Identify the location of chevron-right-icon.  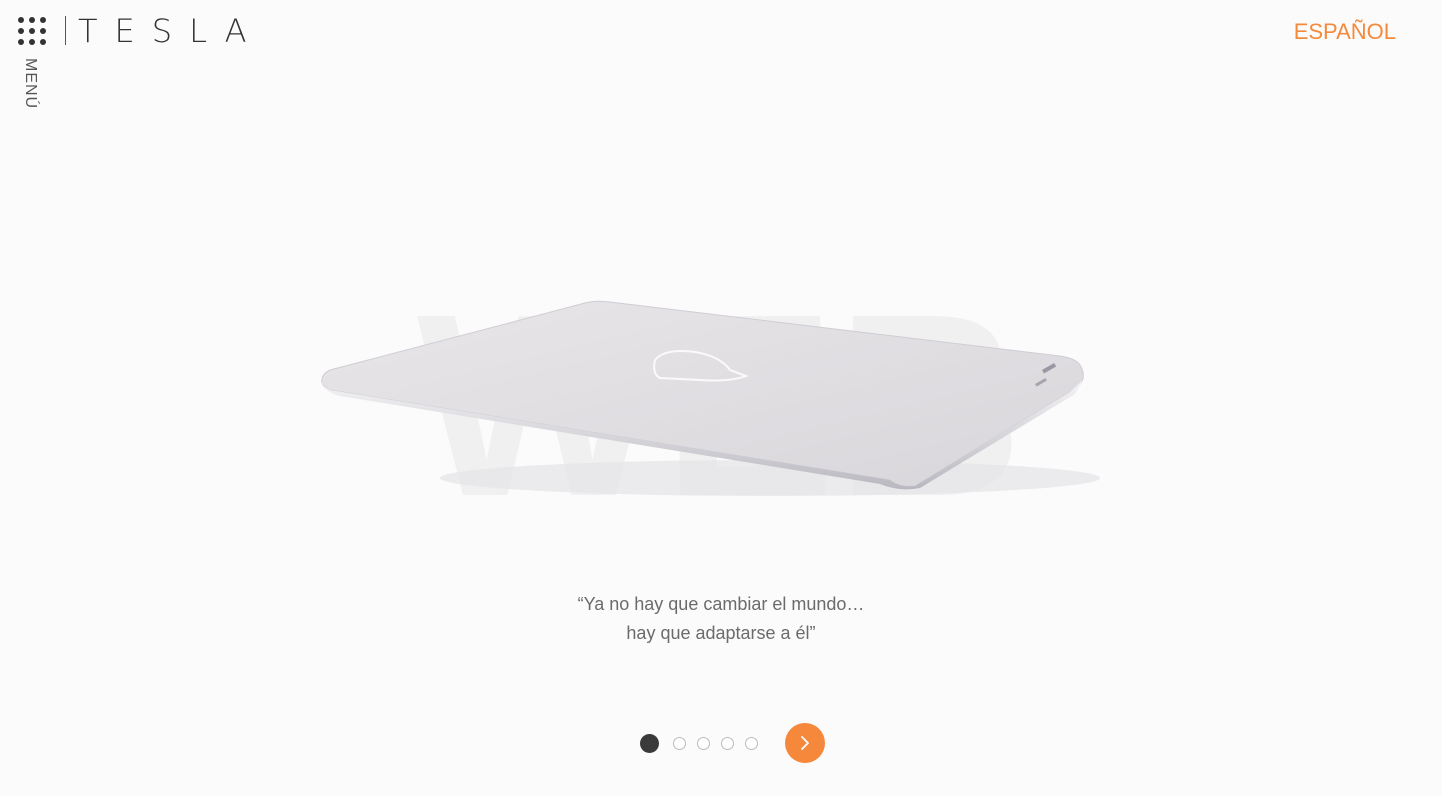
(805, 743).